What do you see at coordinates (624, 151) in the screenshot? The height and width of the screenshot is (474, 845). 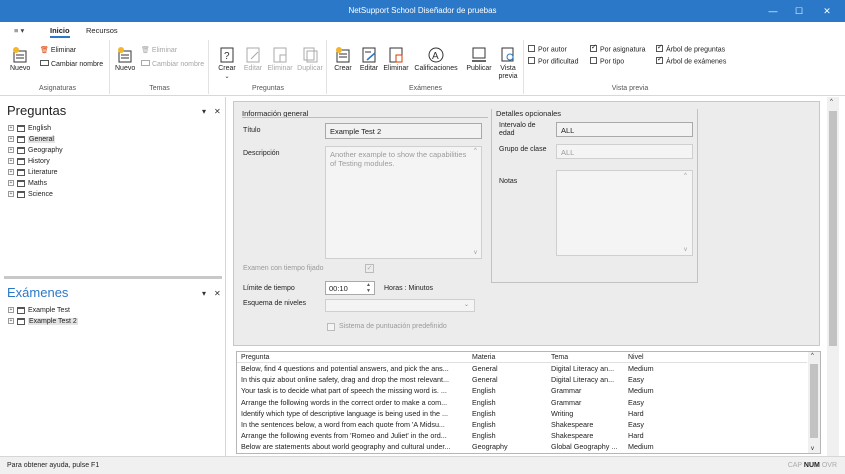 I see `grupo-field: ALL` at bounding box center [624, 151].